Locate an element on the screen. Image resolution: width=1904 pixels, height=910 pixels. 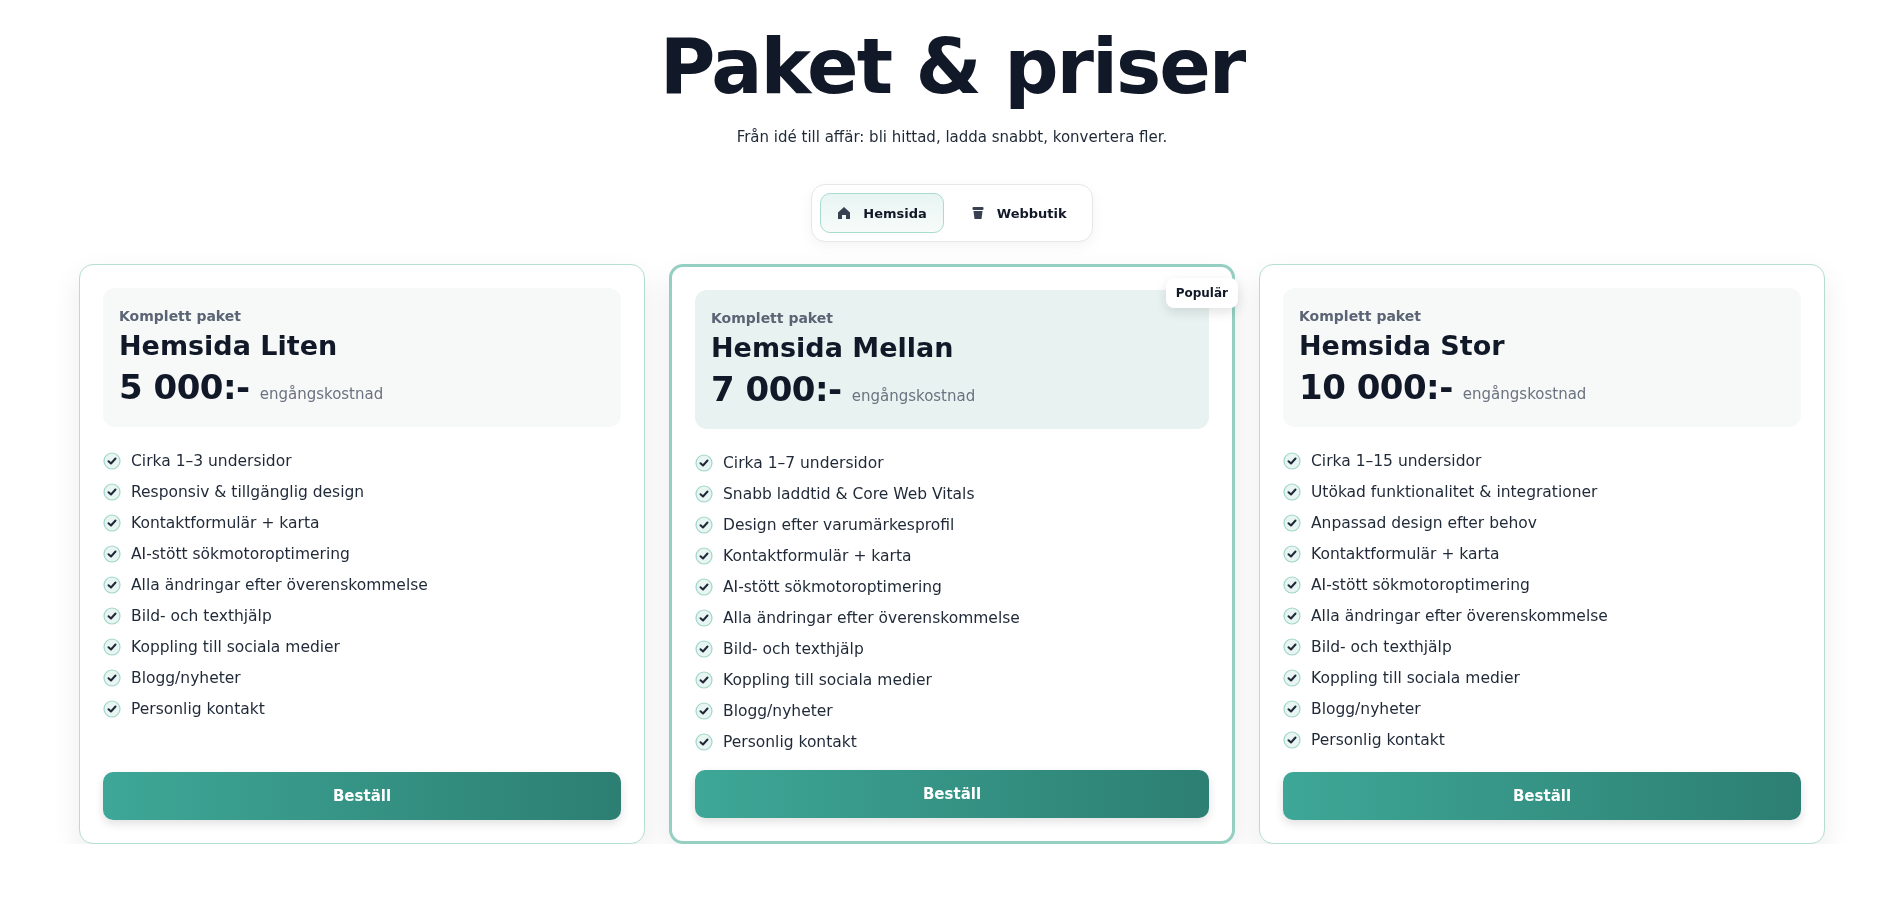
plan-price: 7 000:- is located at coordinates (776, 389).